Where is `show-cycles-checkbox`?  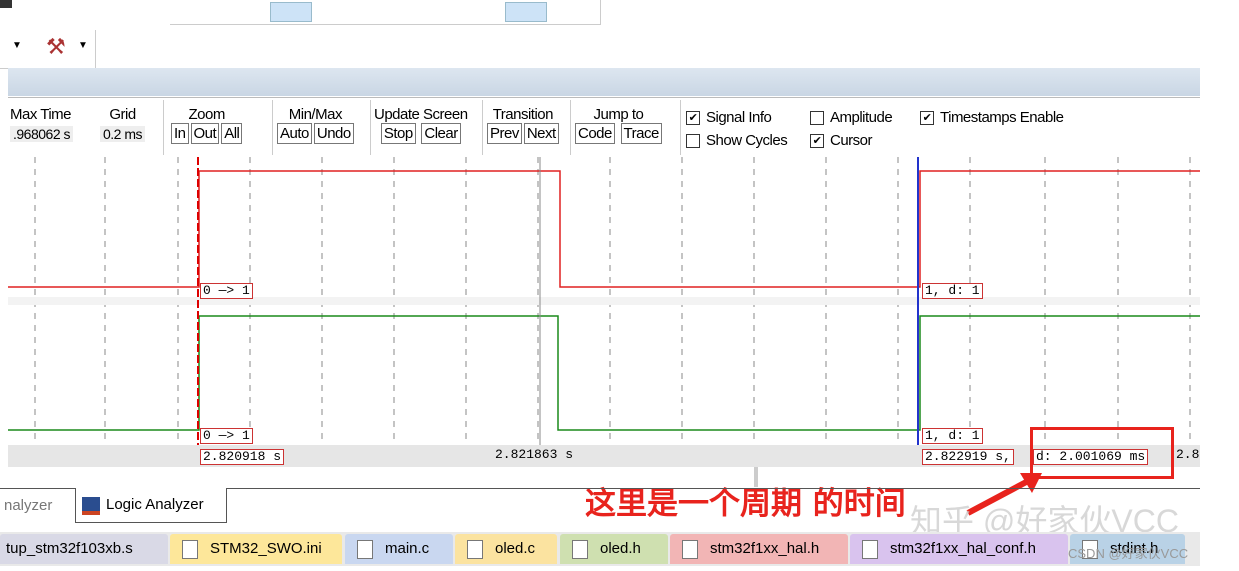 show-cycles-checkbox is located at coordinates (693, 141).